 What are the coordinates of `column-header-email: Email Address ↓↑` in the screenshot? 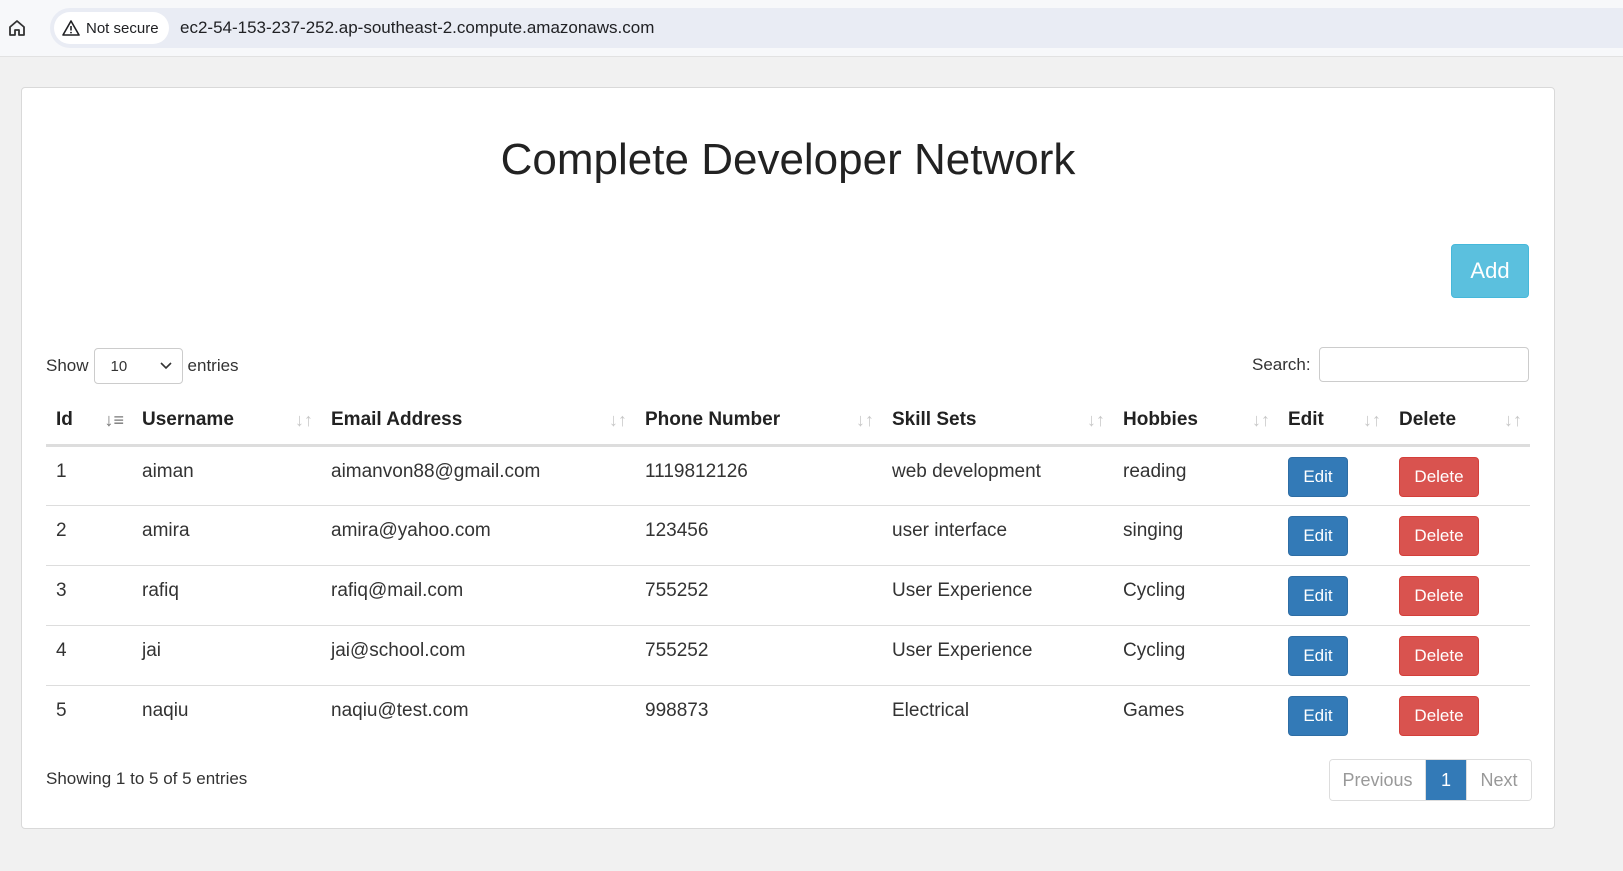 It's located at (478, 421).